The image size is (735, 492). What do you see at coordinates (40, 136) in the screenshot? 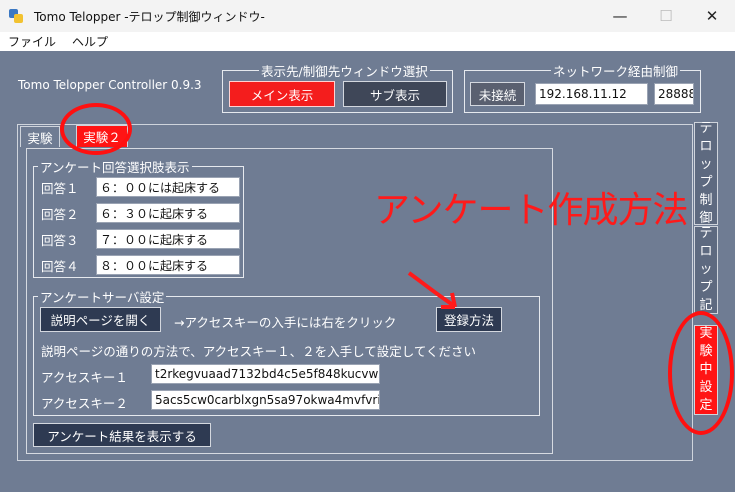
I see `tab-experiment: 実験` at bounding box center [40, 136].